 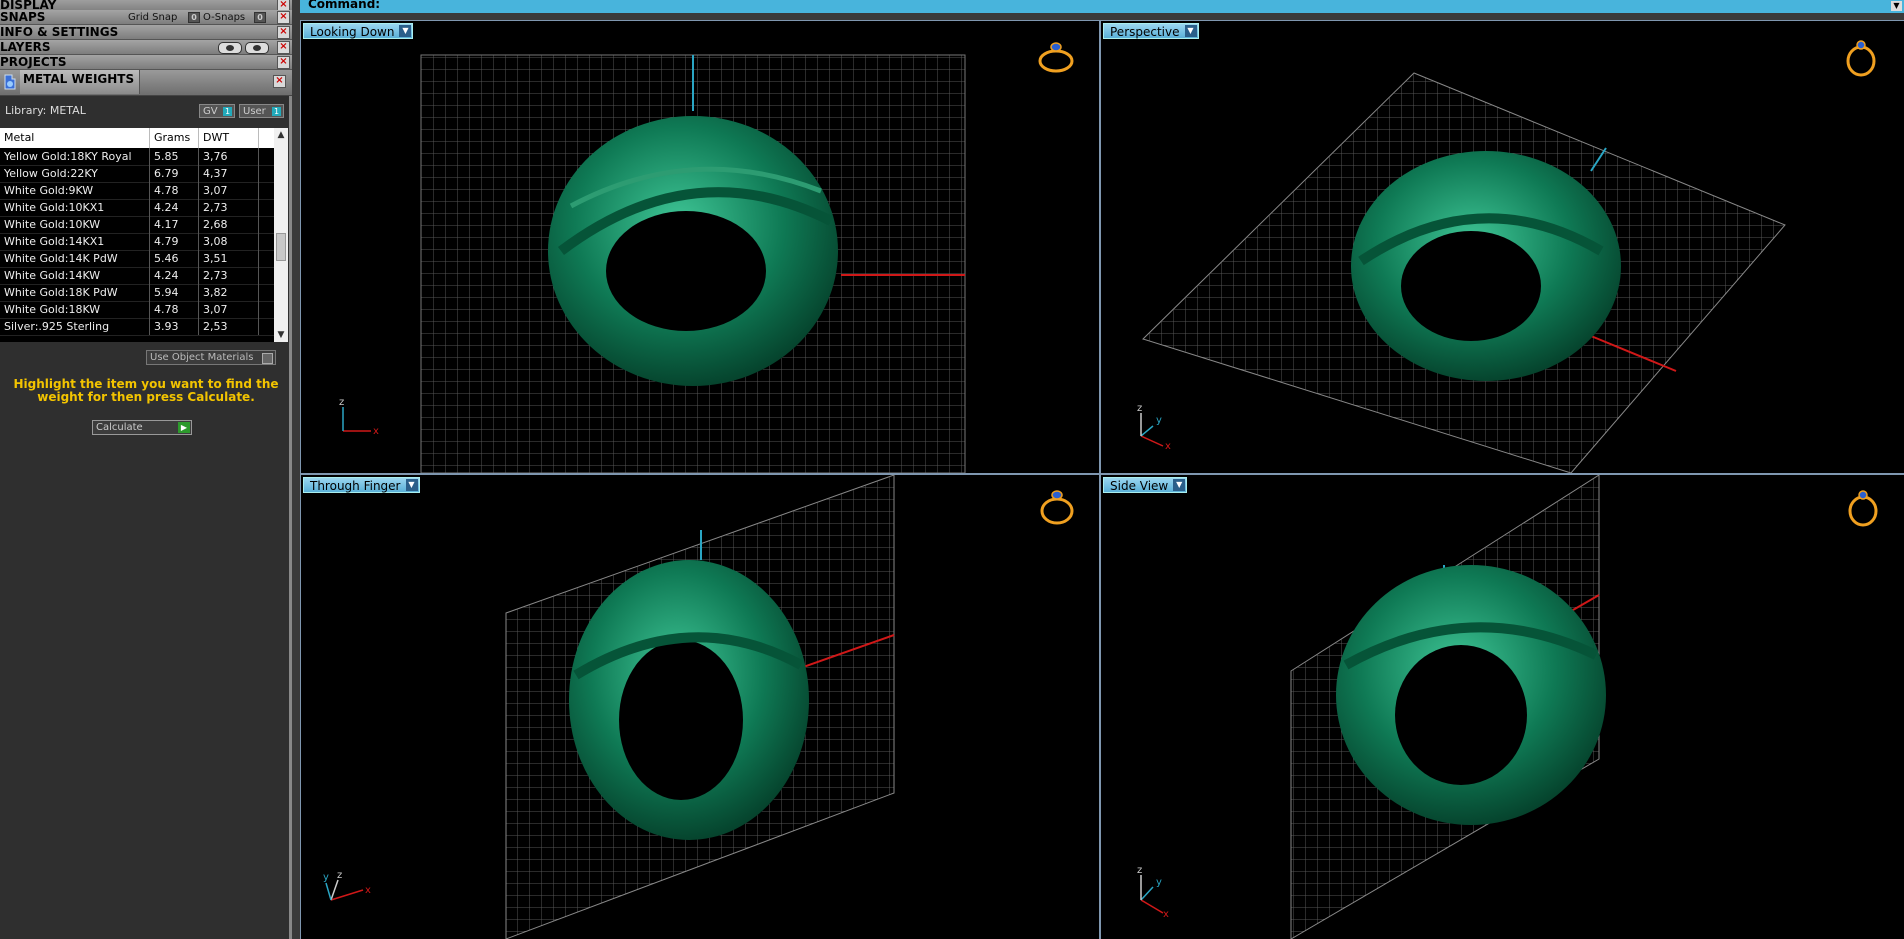 What do you see at coordinates (75, 138) in the screenshot?
I see `column-header-metal: Metal` at bounding box center [75, 138].